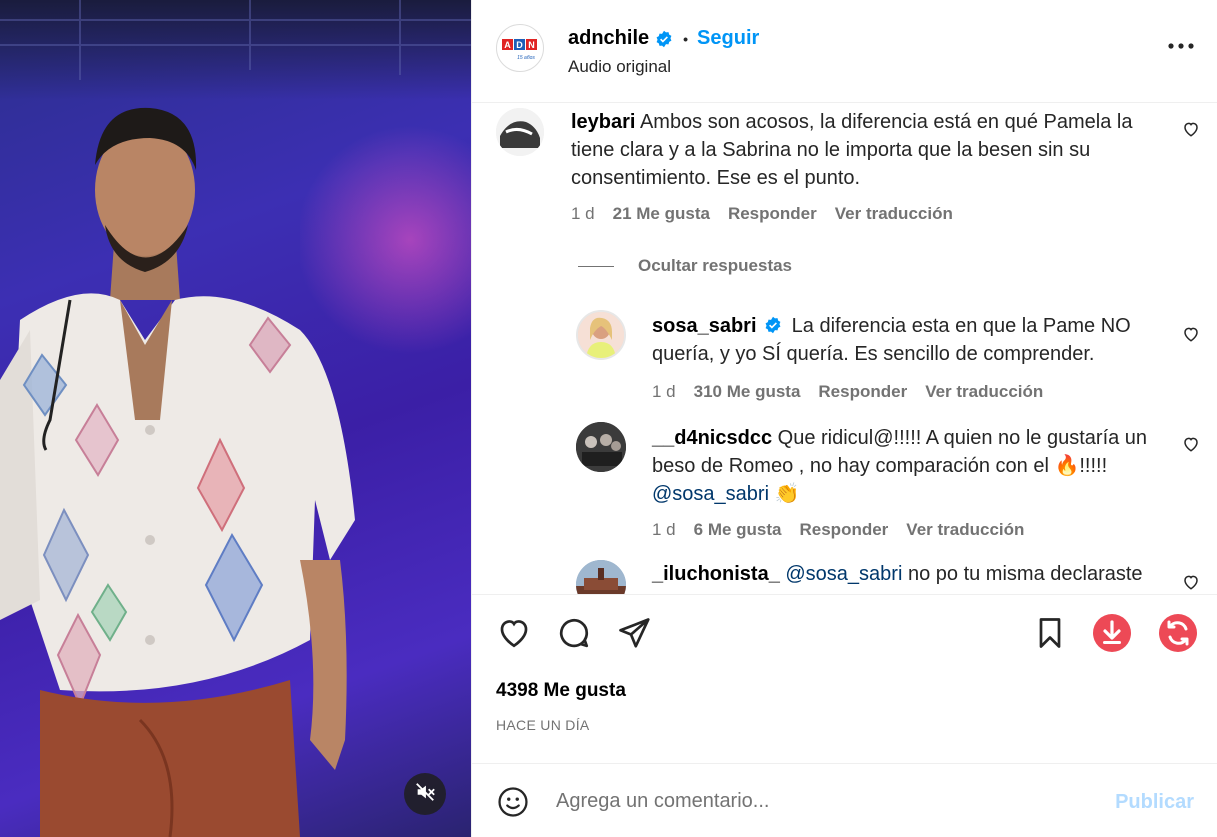 This screenshot has width=1217, height=837. What do you see at coordinates (715, 265) in the screenshot?
I see `hide-replies-label: Ocultar respuestas` at bounding box center [715, 265].